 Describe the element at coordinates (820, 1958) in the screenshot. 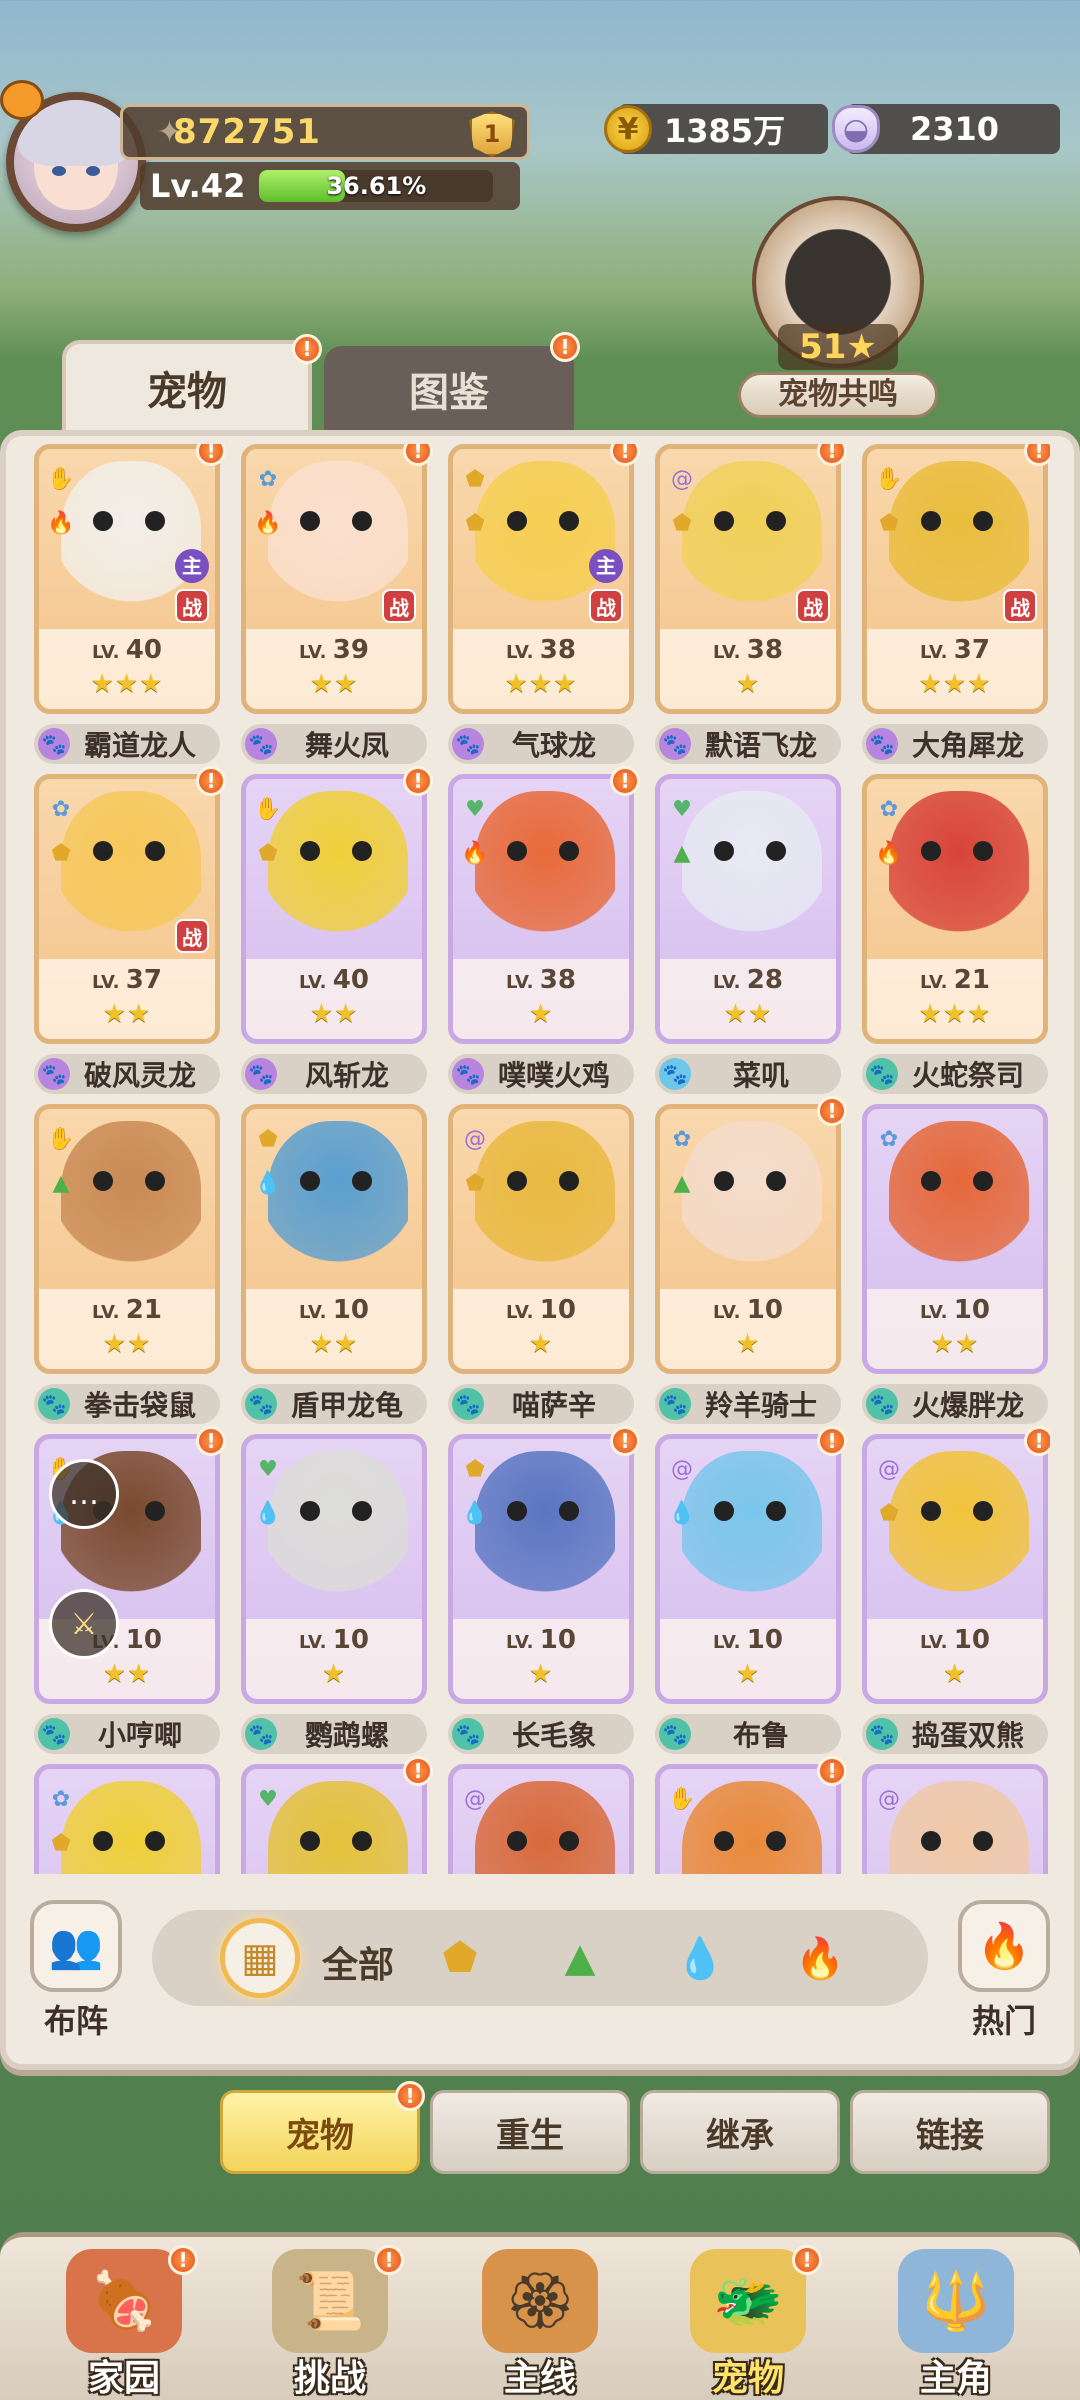

I see `filter-fire-button: 🔥` at that location.